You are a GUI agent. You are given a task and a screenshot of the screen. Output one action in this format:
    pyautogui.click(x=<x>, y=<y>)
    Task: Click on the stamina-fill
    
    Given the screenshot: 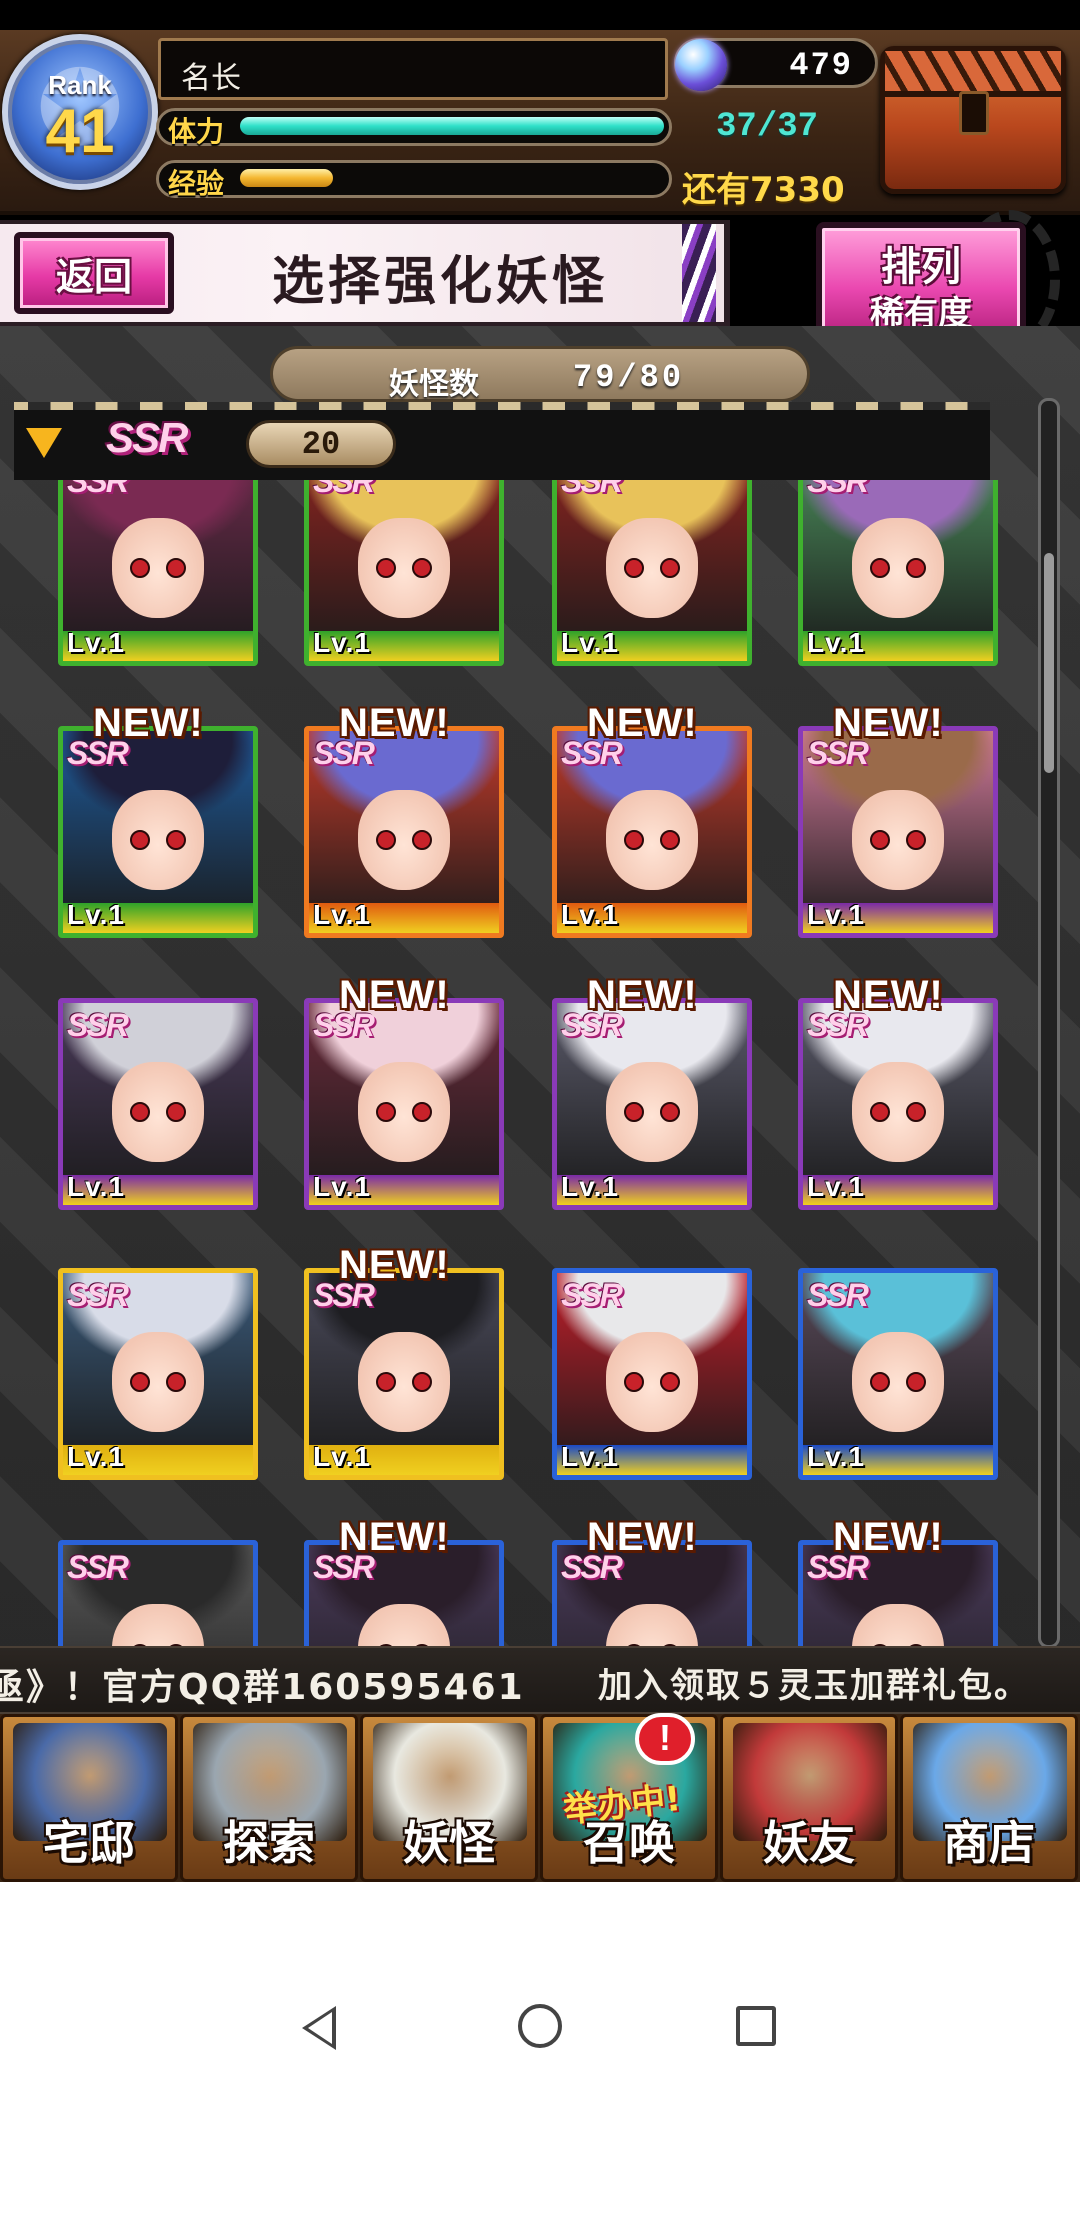 What is the action you would take?
    pyautogui.click(x=452, y=126)
    